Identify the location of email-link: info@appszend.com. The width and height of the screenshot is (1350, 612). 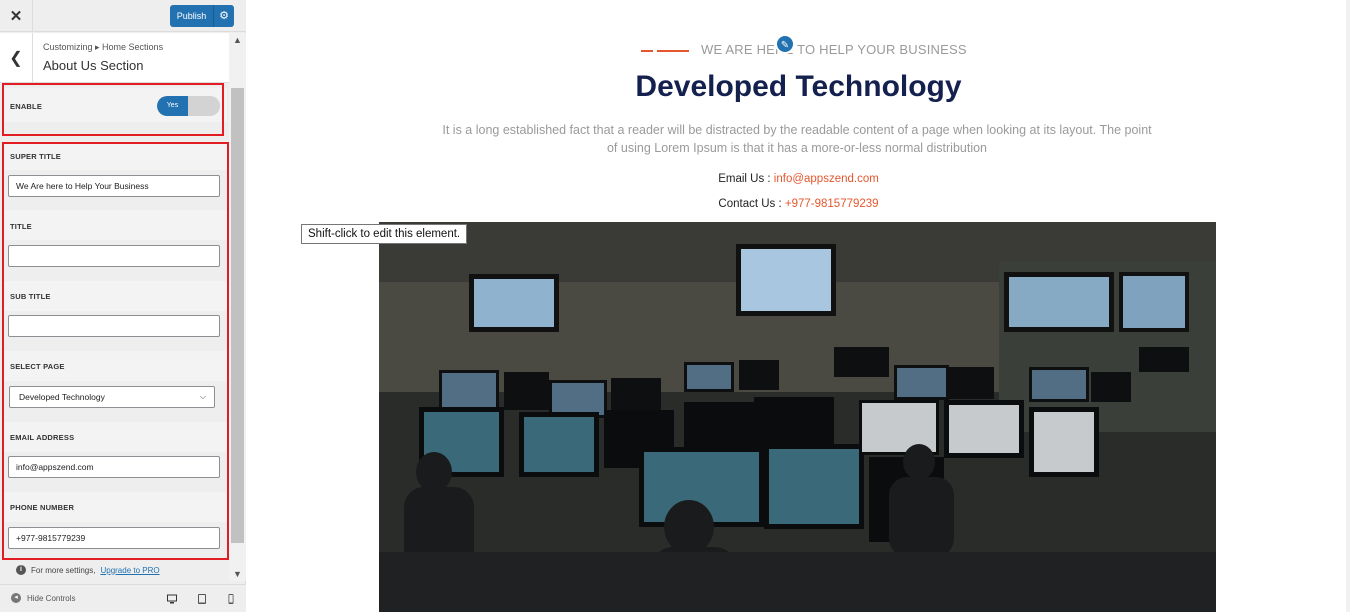
(826, 179).